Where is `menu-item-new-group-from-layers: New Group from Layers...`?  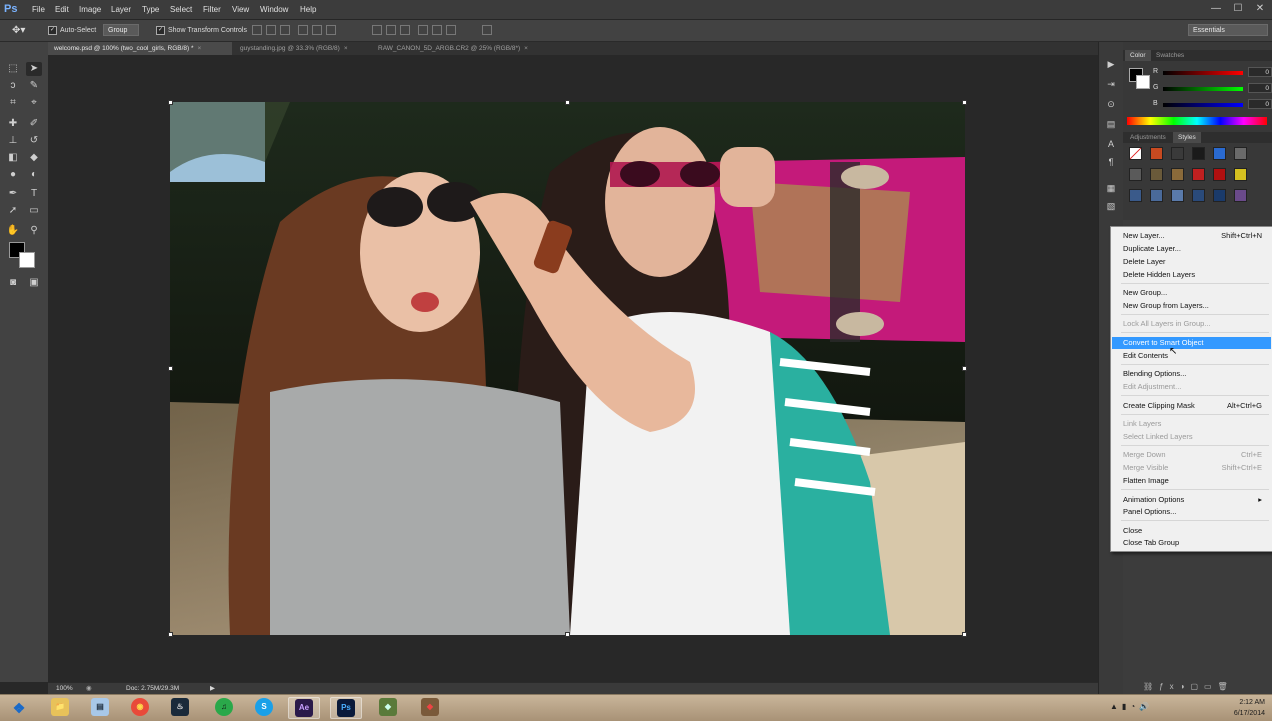
menu-item-new-group-from-layers: New Group from Layers... is located at coordinates (1191, 306).